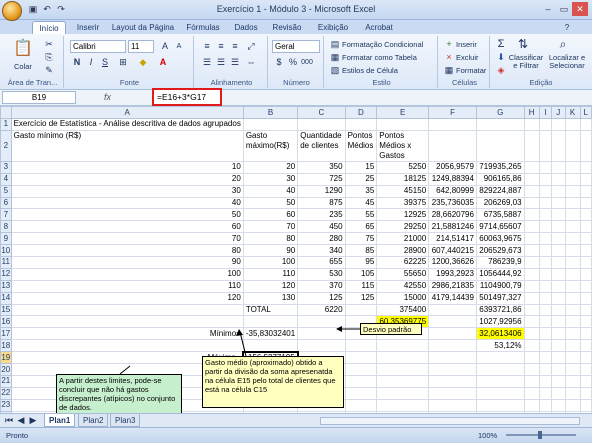  I want to click on cell: 95, so click(361, 262).